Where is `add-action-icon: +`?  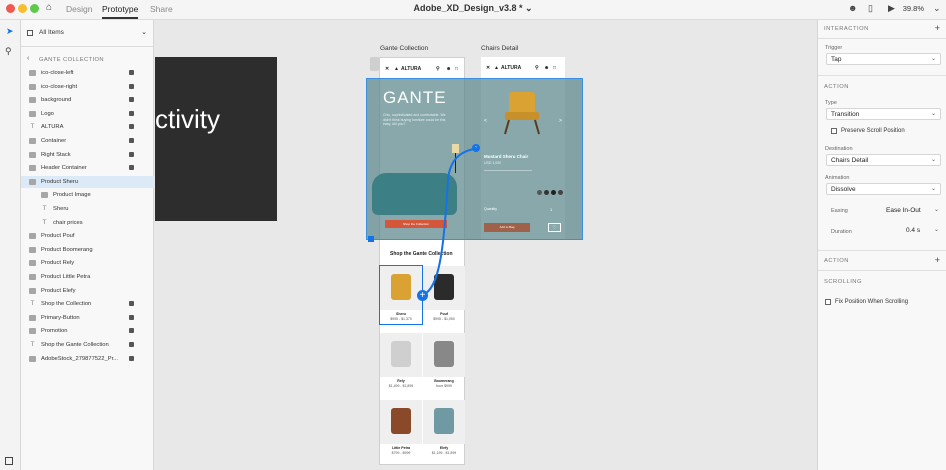 add-action-icon: + is located at coordinates (937, 260).